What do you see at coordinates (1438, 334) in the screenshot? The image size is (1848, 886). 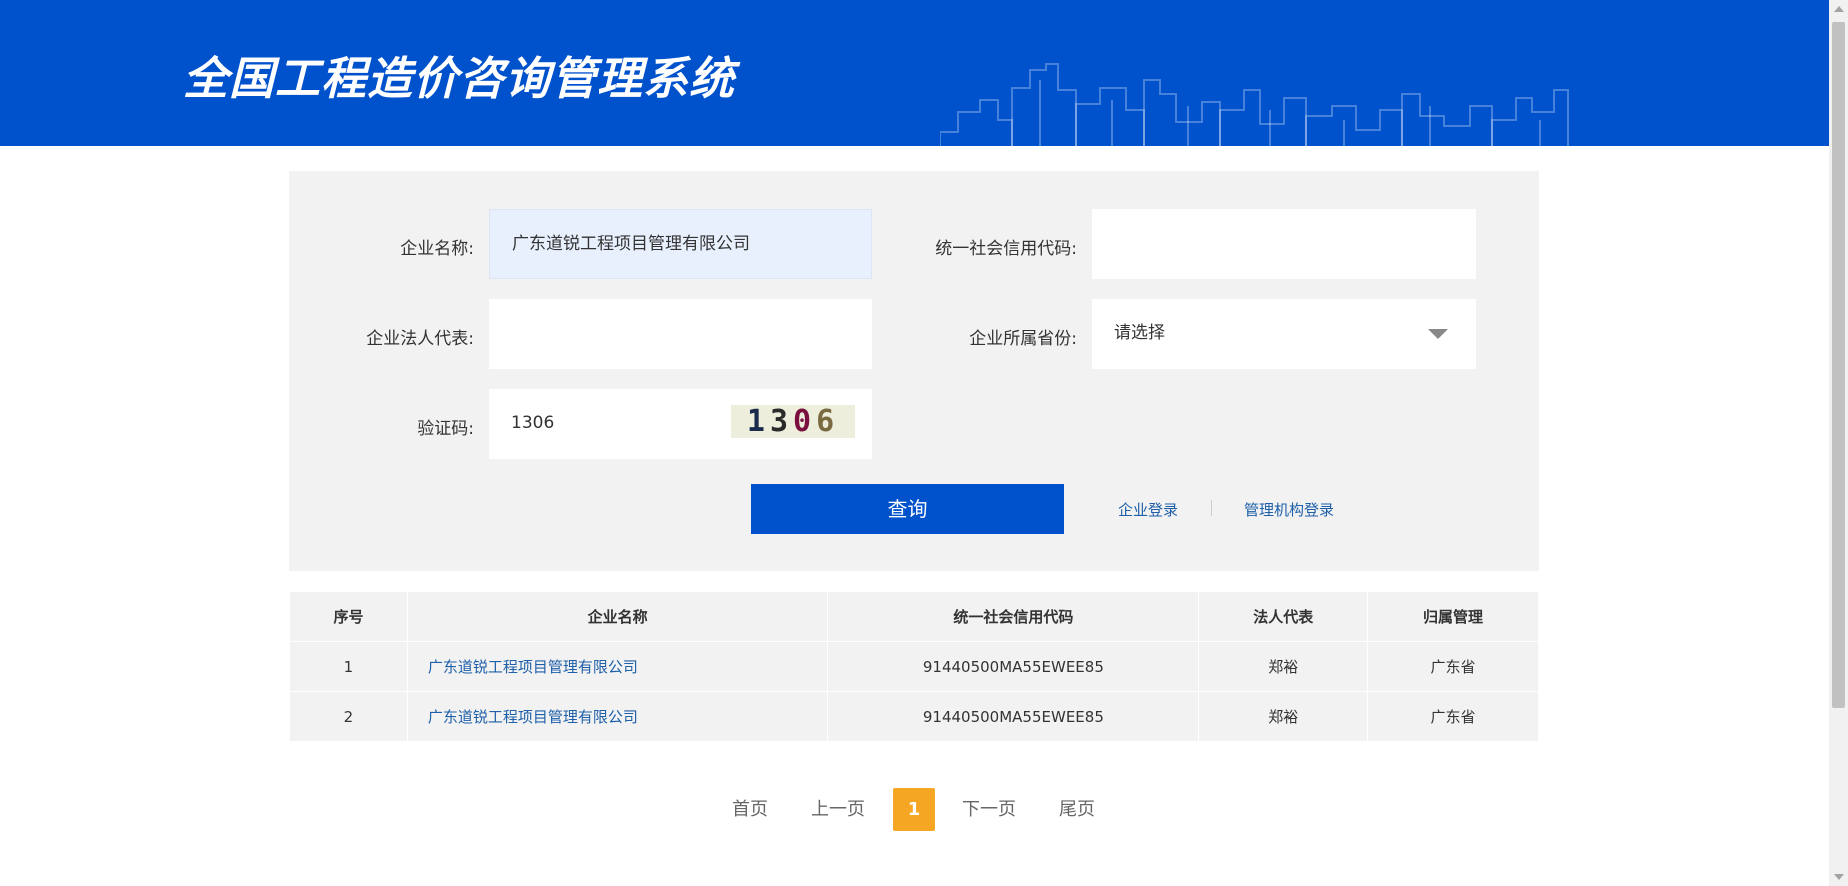 I see `dropdown-arrow-icon` at bounding box center [1438, 334].